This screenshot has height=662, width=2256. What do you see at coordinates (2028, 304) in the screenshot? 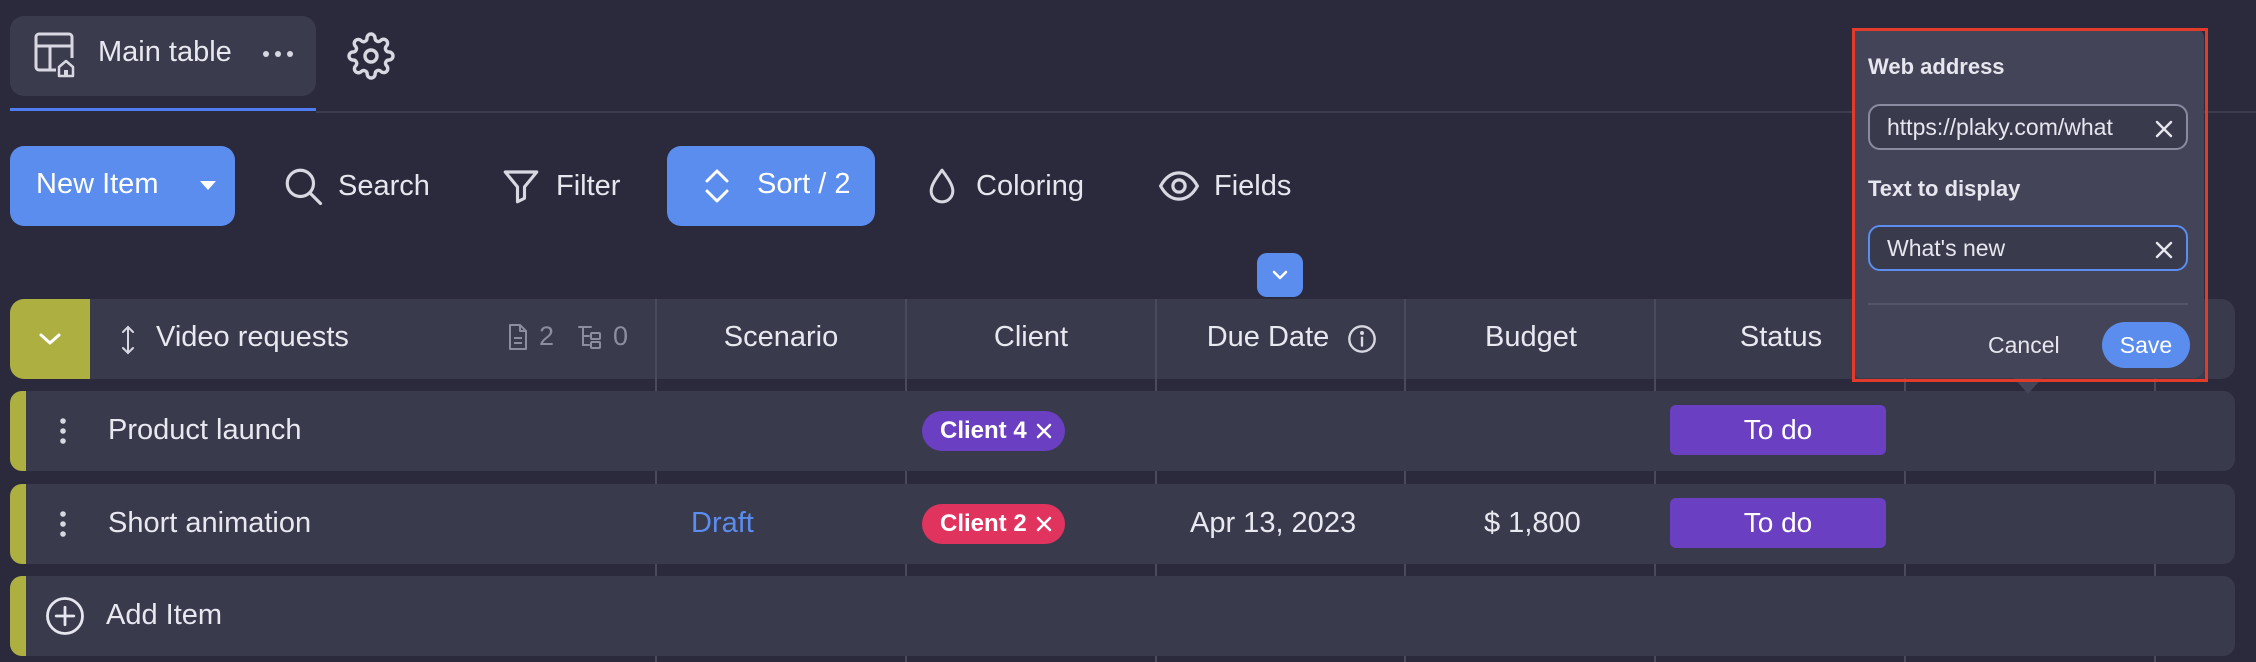
I see `popover-divider` at bounding box center [2028, 304].